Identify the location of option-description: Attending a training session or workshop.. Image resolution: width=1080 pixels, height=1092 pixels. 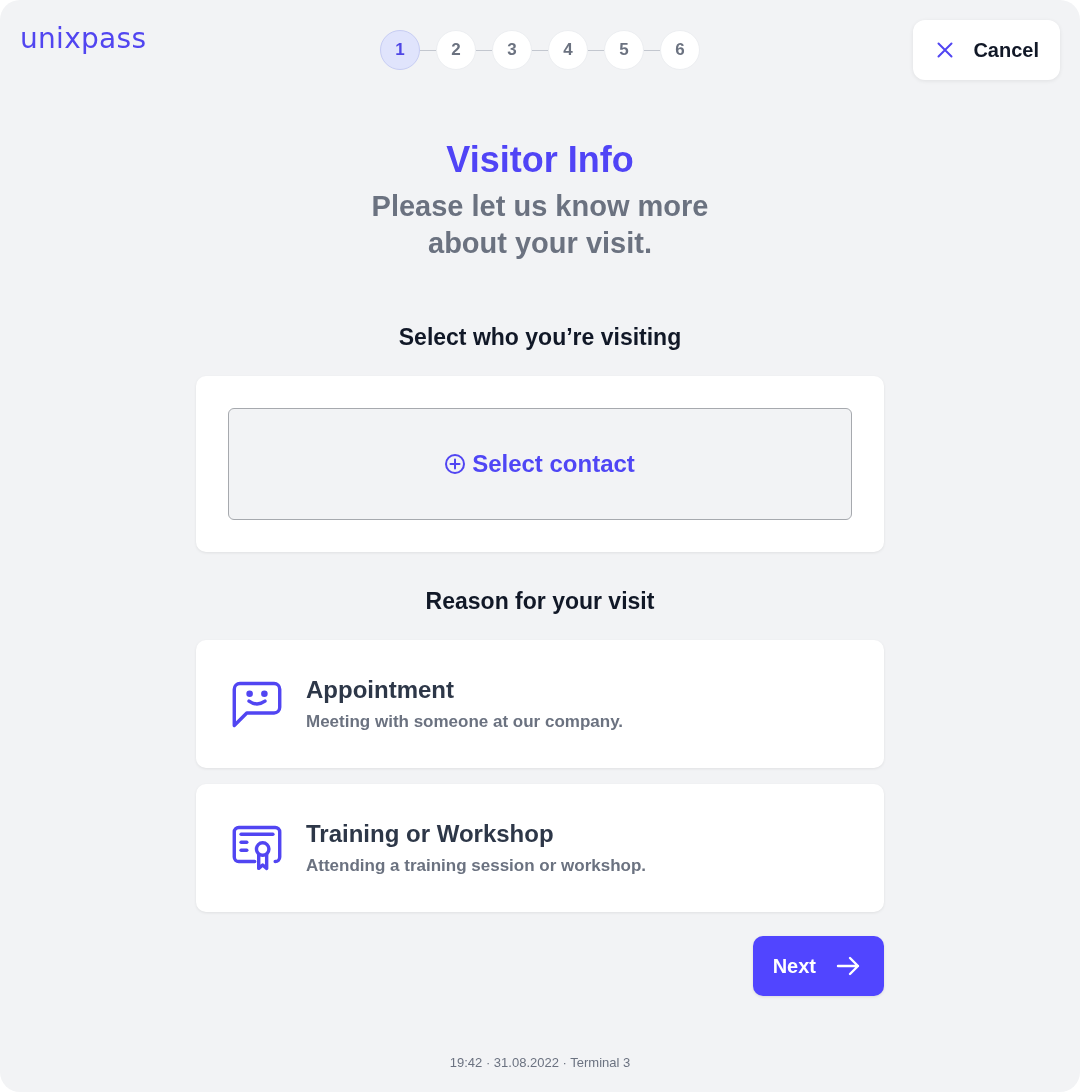
(476, 866).